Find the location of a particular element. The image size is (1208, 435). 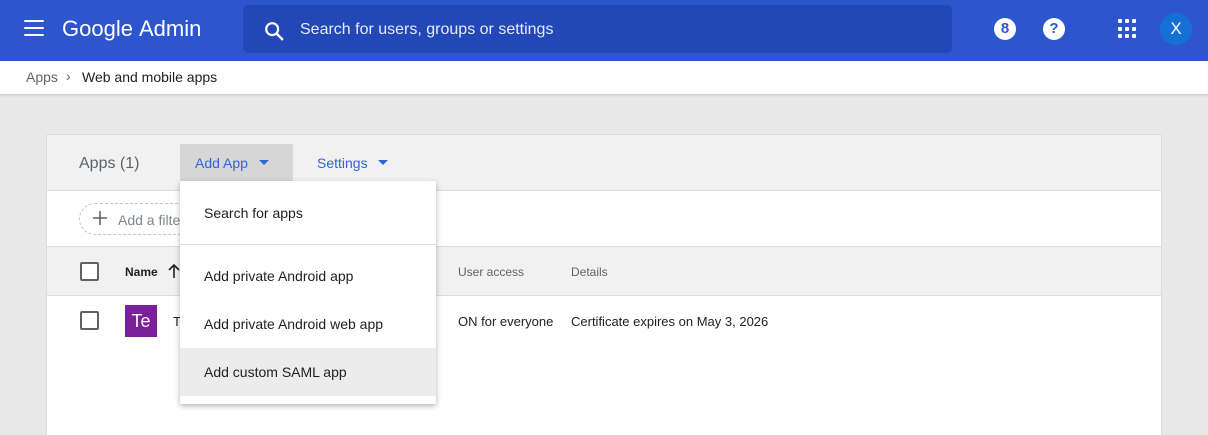

google-admin-logo: Google Admin is located at coordinates (131, 29).